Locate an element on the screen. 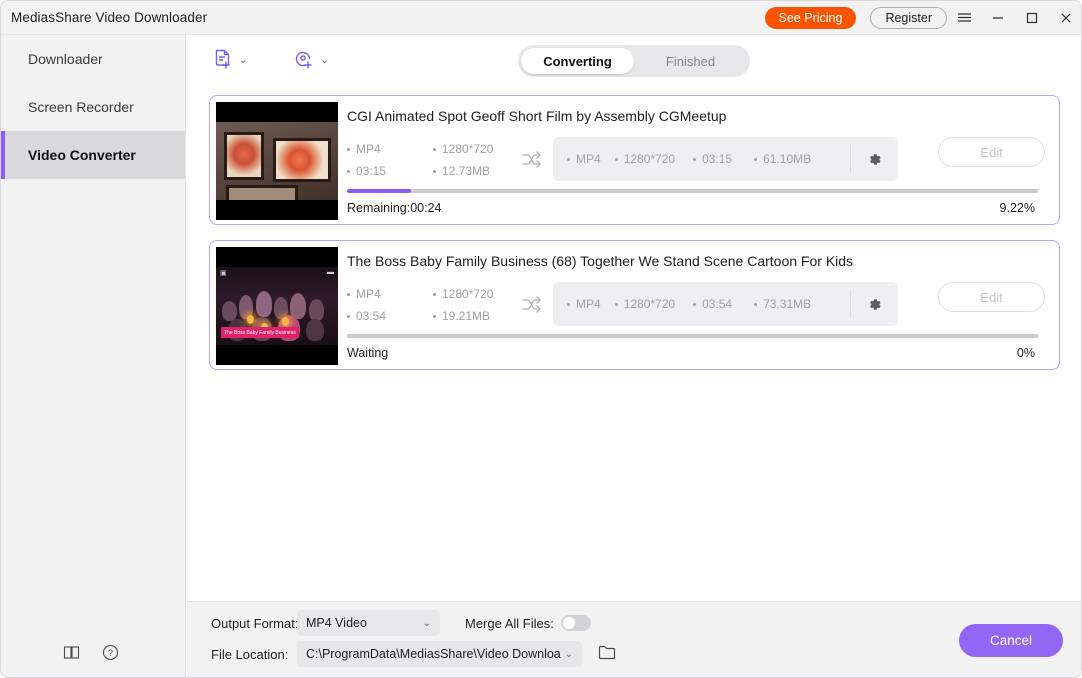 The image size is (1082, 678). output-size: 61.10MB is located at coordinates (771, 159).